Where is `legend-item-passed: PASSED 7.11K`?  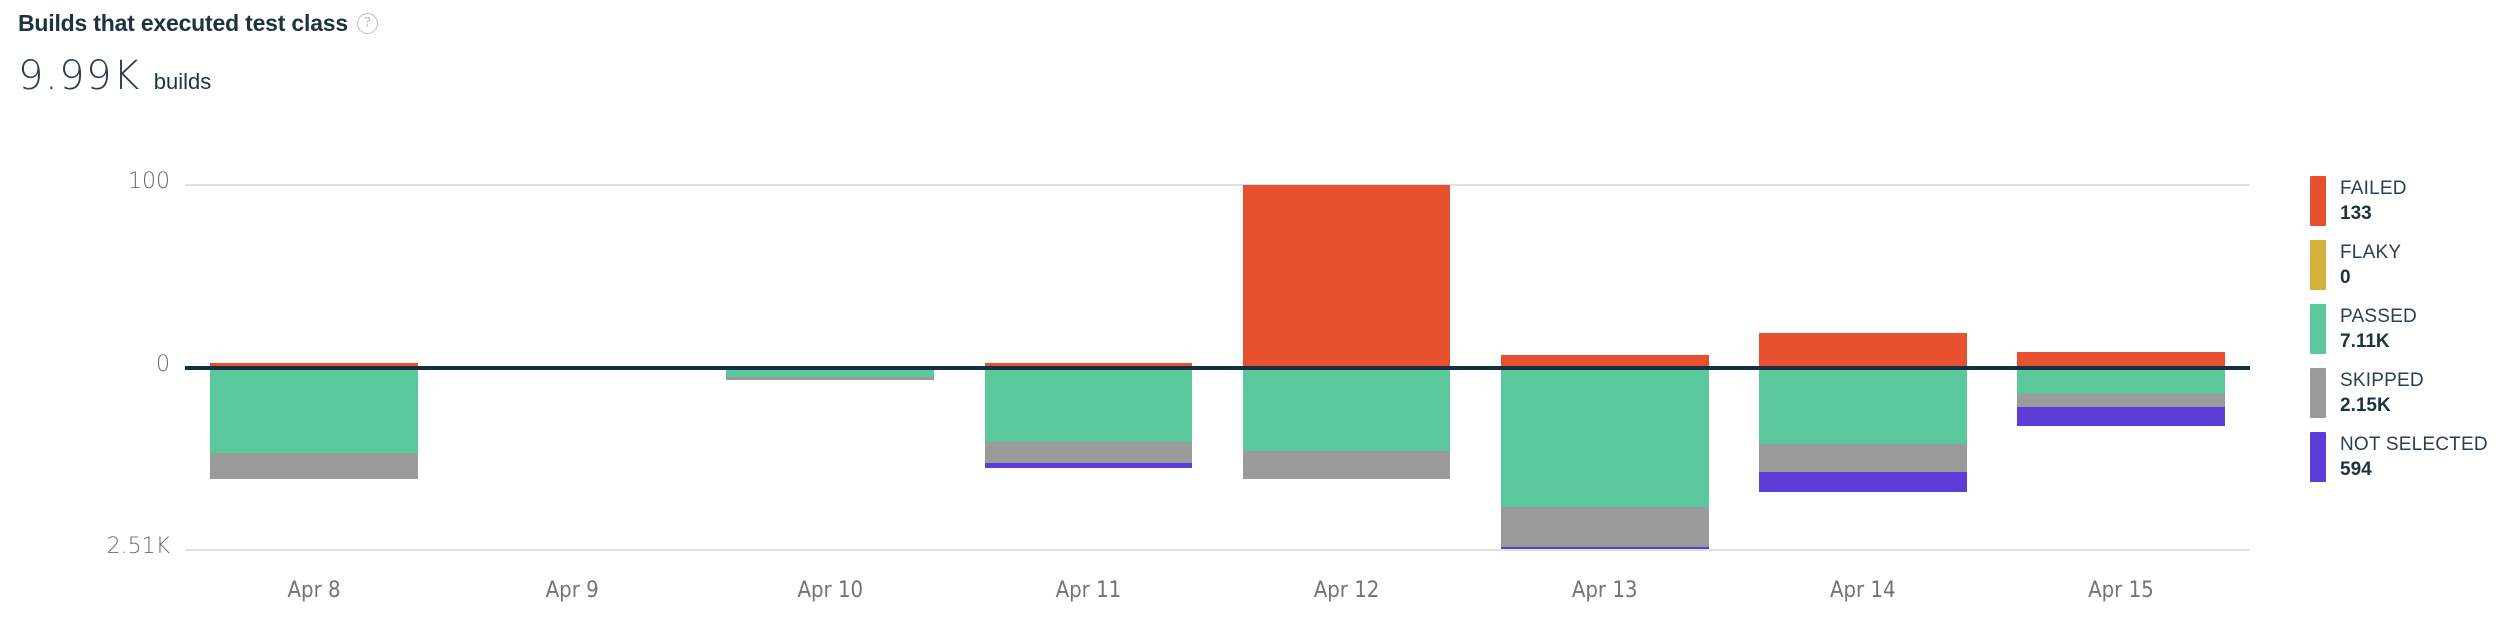 legend-item-passed: PASSED 7.11K is located at coordinates (2399, 329).